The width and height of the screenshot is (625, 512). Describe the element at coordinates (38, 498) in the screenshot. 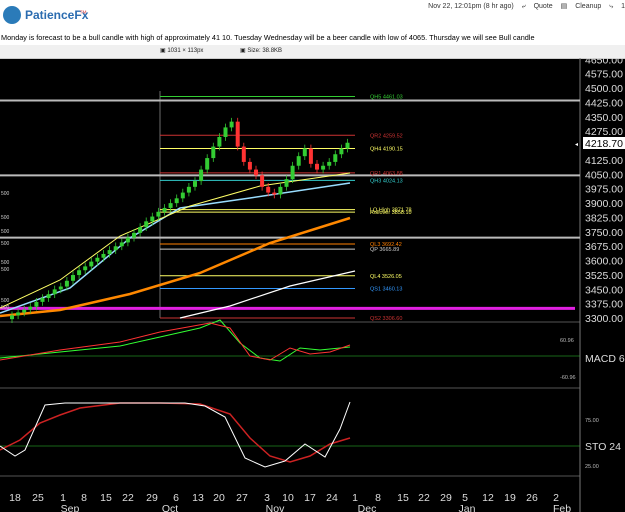

I see `time-tick-label: 25` at that location.